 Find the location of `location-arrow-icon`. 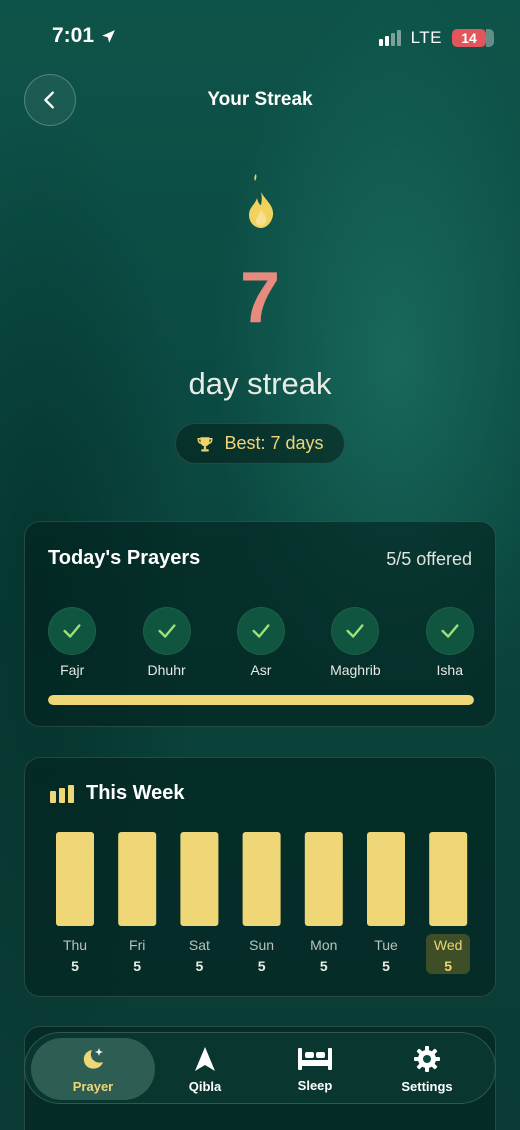

location-arrow-icon is located at coordinates (108, 36).